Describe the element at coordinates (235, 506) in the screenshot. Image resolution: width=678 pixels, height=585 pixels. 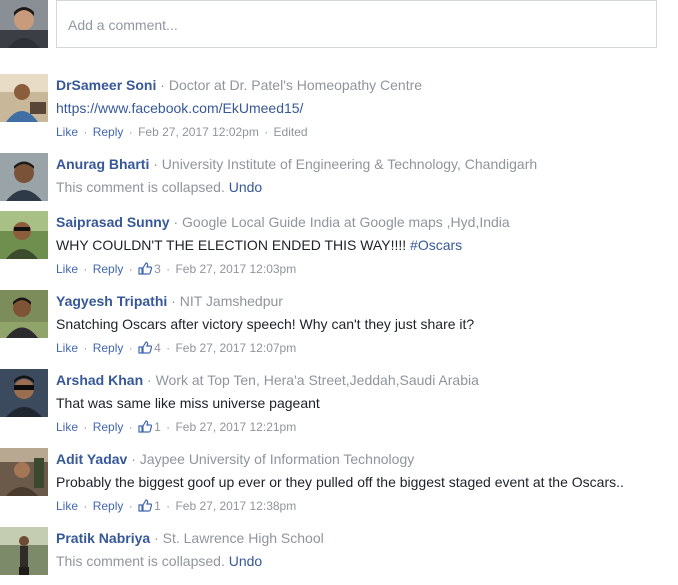
I see `comment-timestamp: Feb 27, 2017 12:38pm` at that location.